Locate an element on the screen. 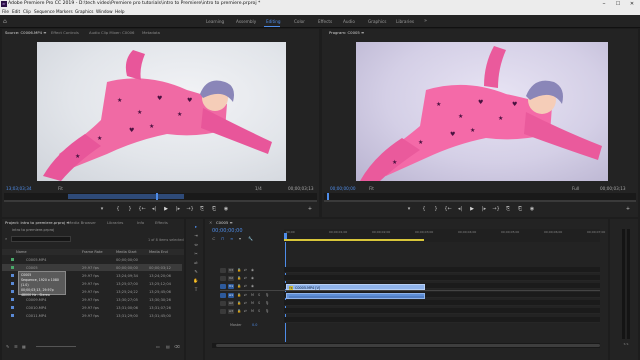 Image resolution: width=640 pixels, height=360 pixels. lift-button: ⎘ is located at coordinates (508, 209).